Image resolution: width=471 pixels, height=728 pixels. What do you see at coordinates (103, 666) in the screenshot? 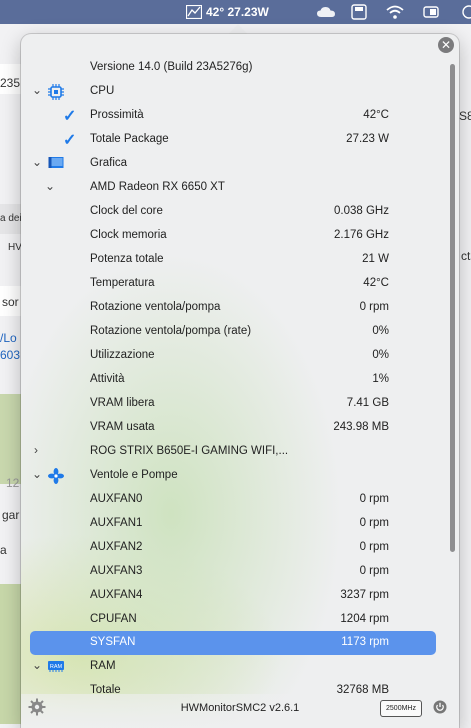
I see `group-label: RAM` at bounding box center [103, 666].